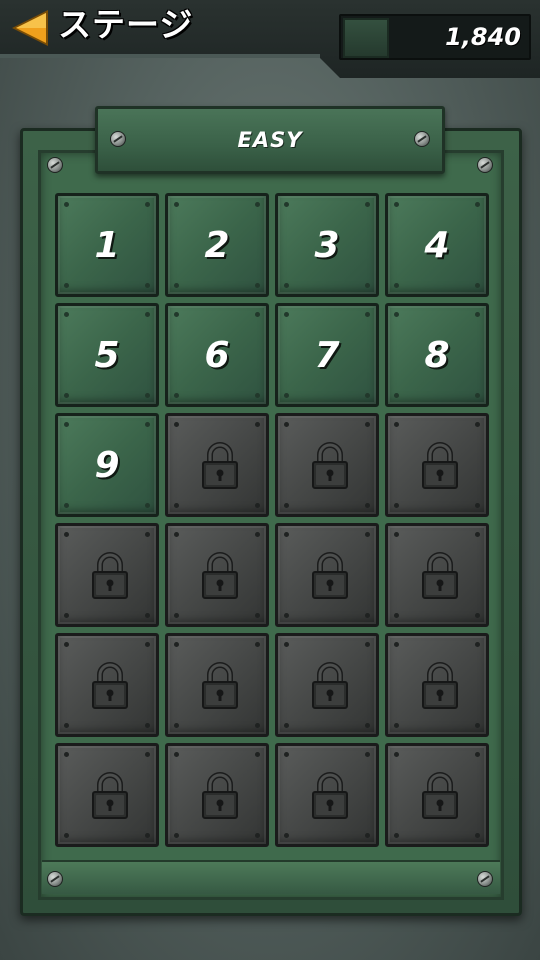 This screenshot has height=960, width=540. Describe the element at coordinates (30, 28) in the screenshot. I see `back-button` at that location.